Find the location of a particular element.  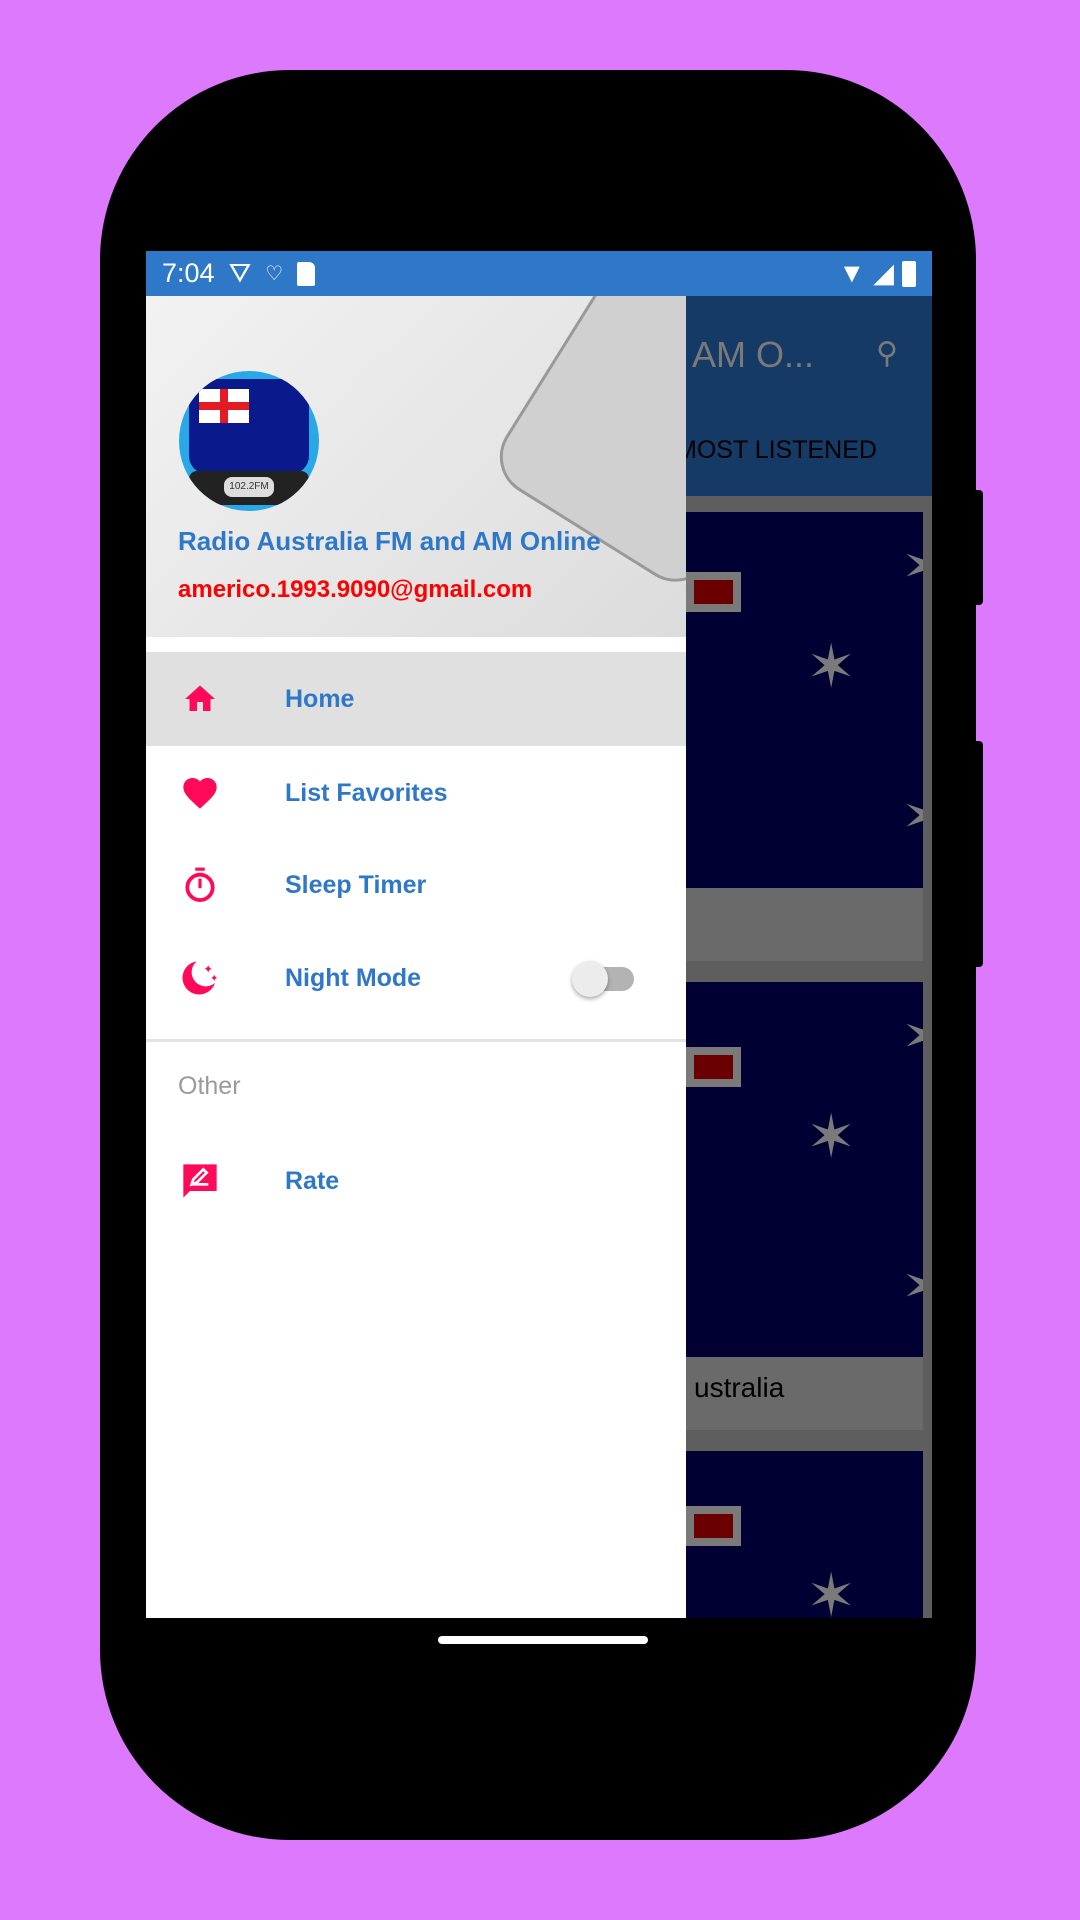

station-card: ✶ is located at coordinates (804, 1534).